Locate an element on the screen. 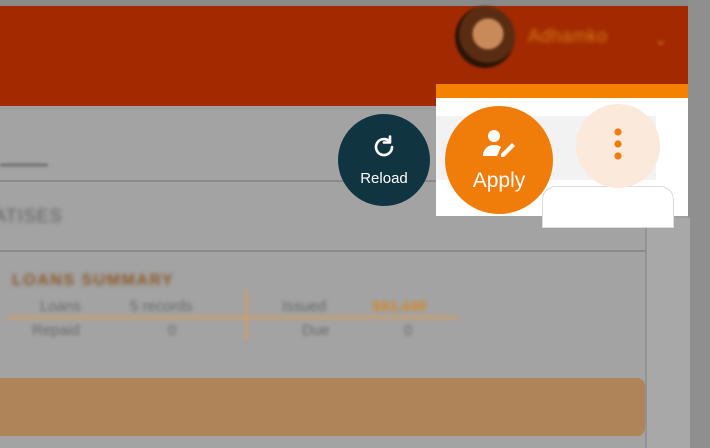 Image resolution: width=710 pixels, height=448 pixels. popup-top-bar is located at coordinates (562, 91).